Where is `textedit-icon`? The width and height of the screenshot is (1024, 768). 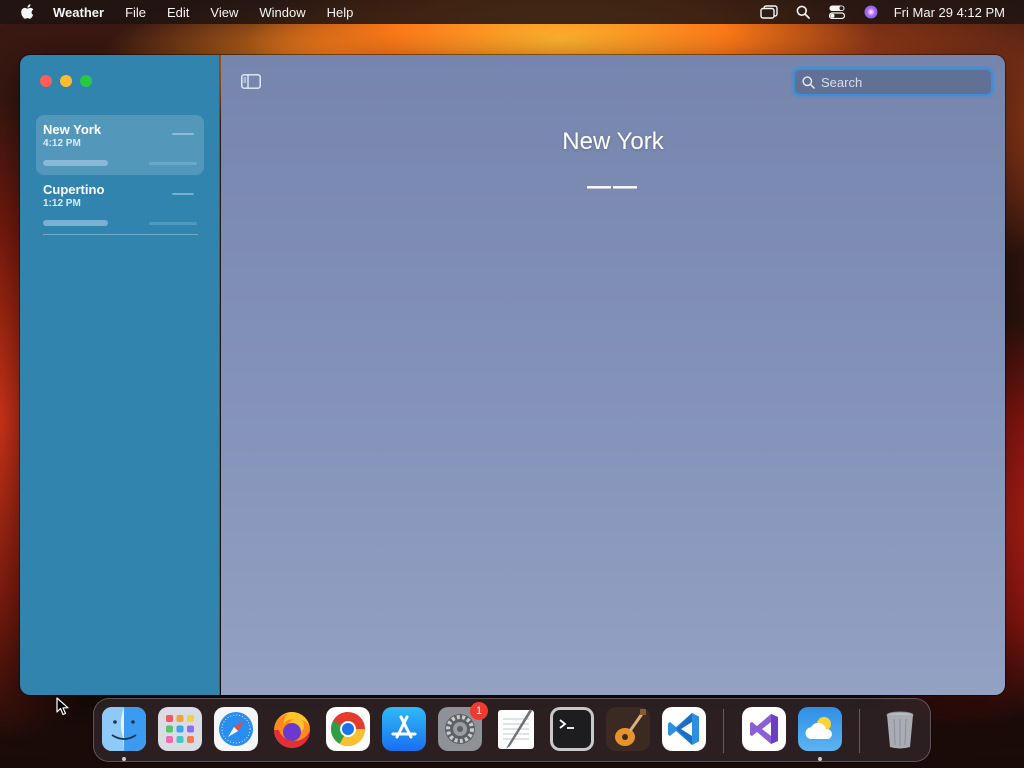
textedit-icon is located at coordinates (516, 729).